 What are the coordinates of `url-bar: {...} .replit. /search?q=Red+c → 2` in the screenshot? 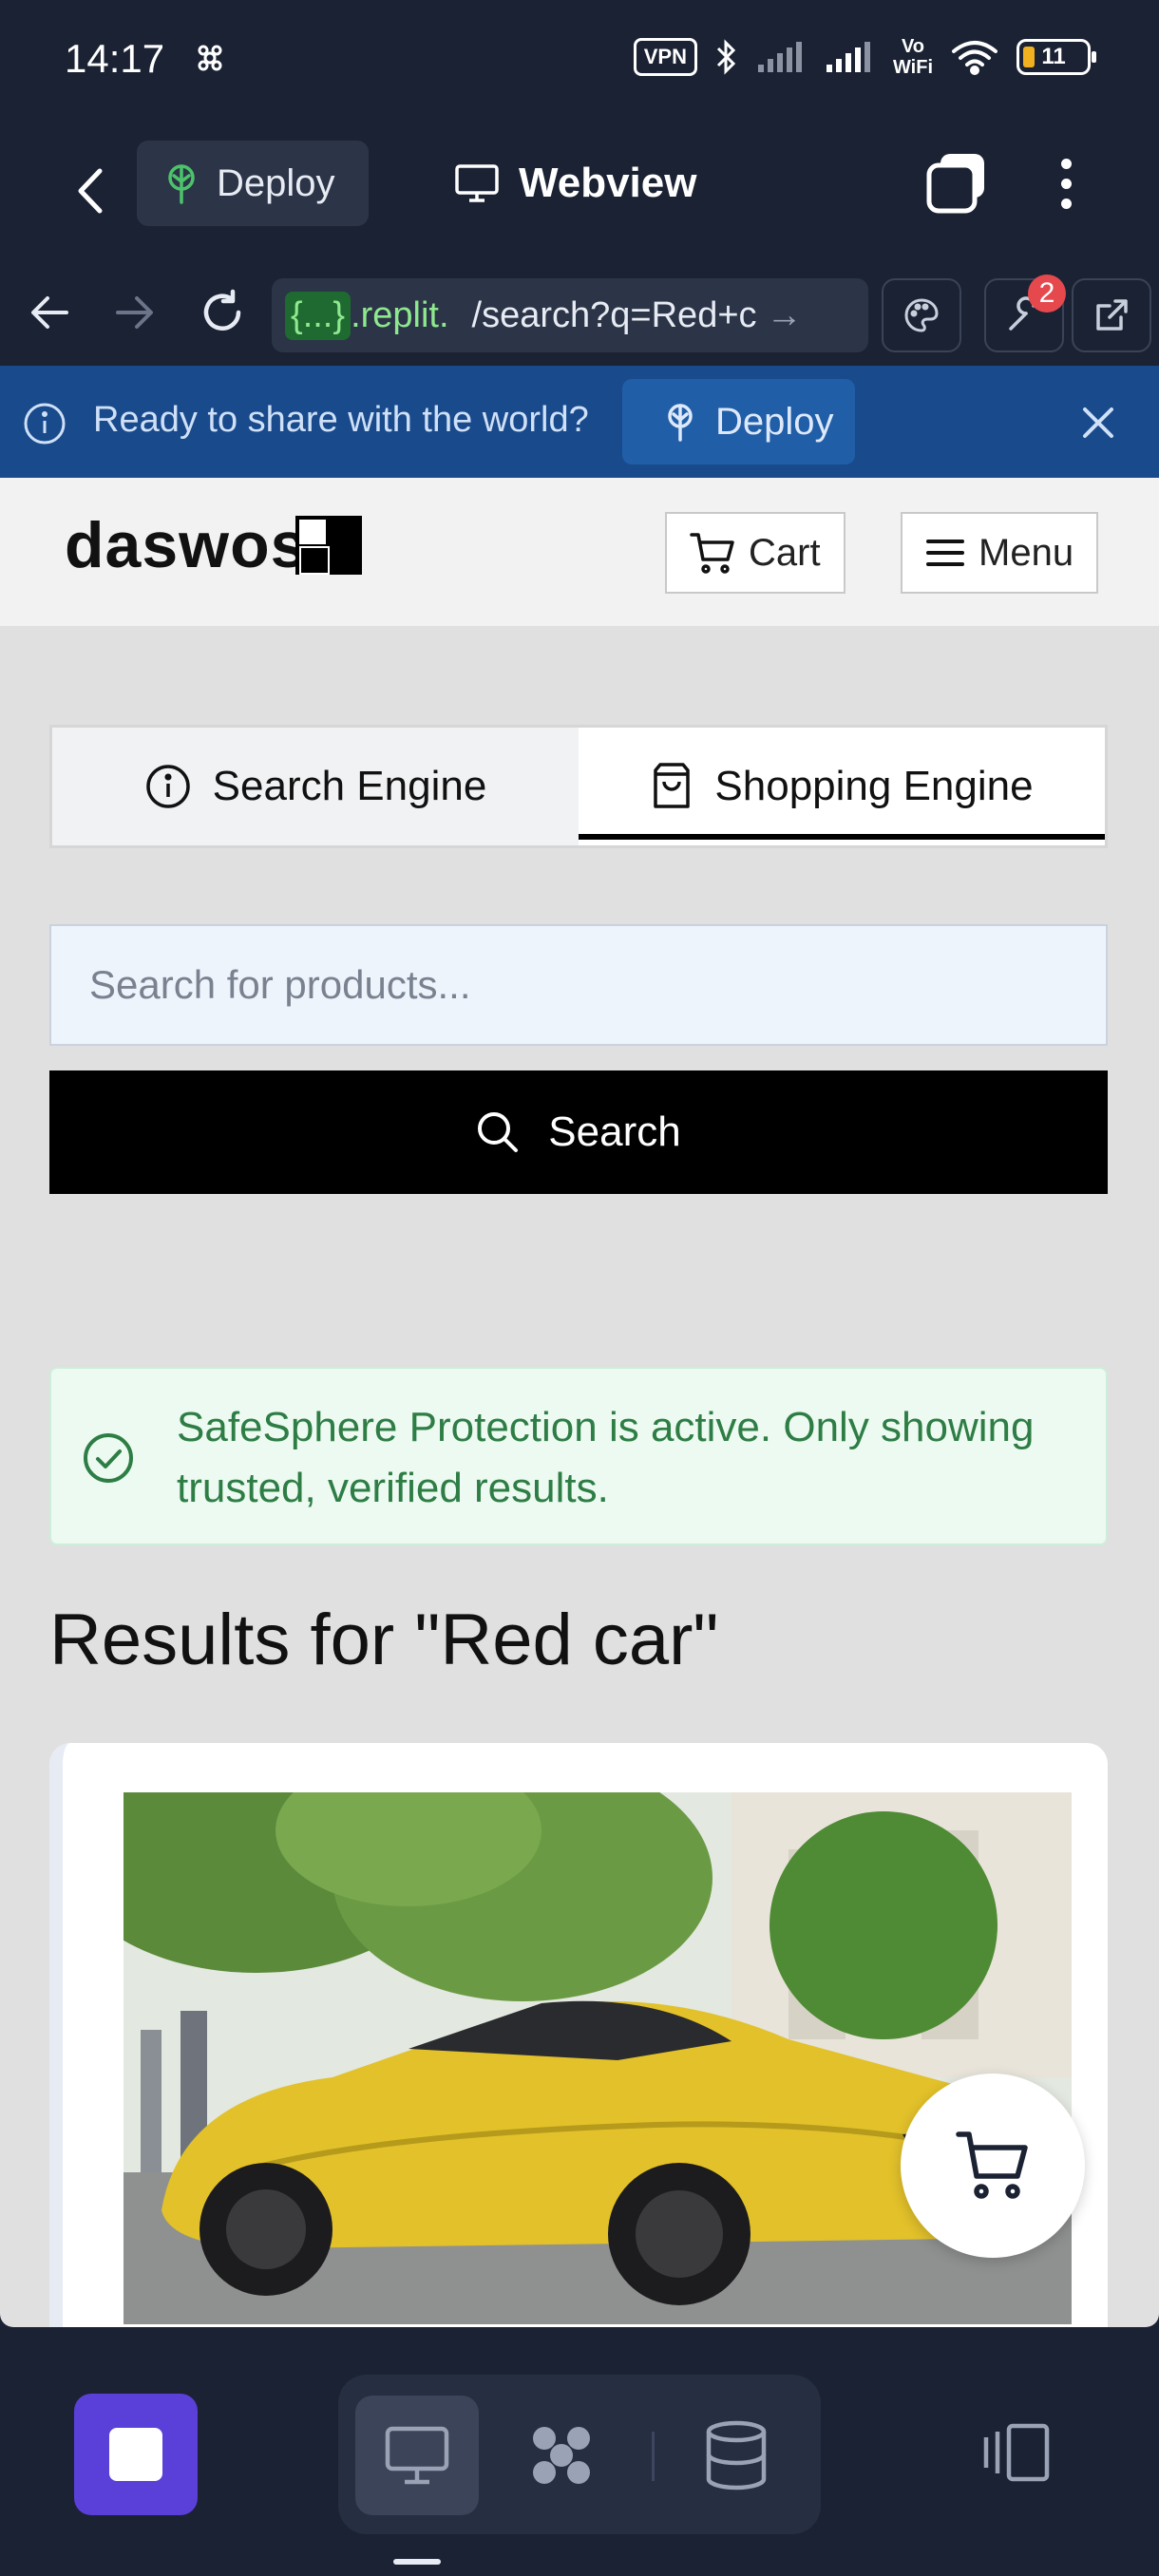 It's located at (579, 314).